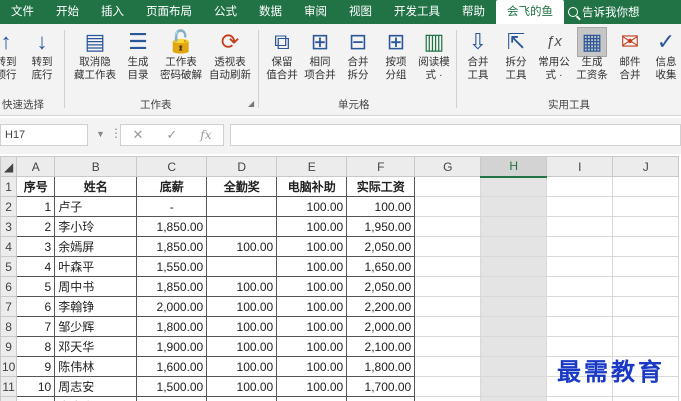 The width and height of the screenshot is (681, 401). What do you see at coordinates (9, 286) in the screenshot?
I see `row-header: 6` at bounding box center [9, 286].